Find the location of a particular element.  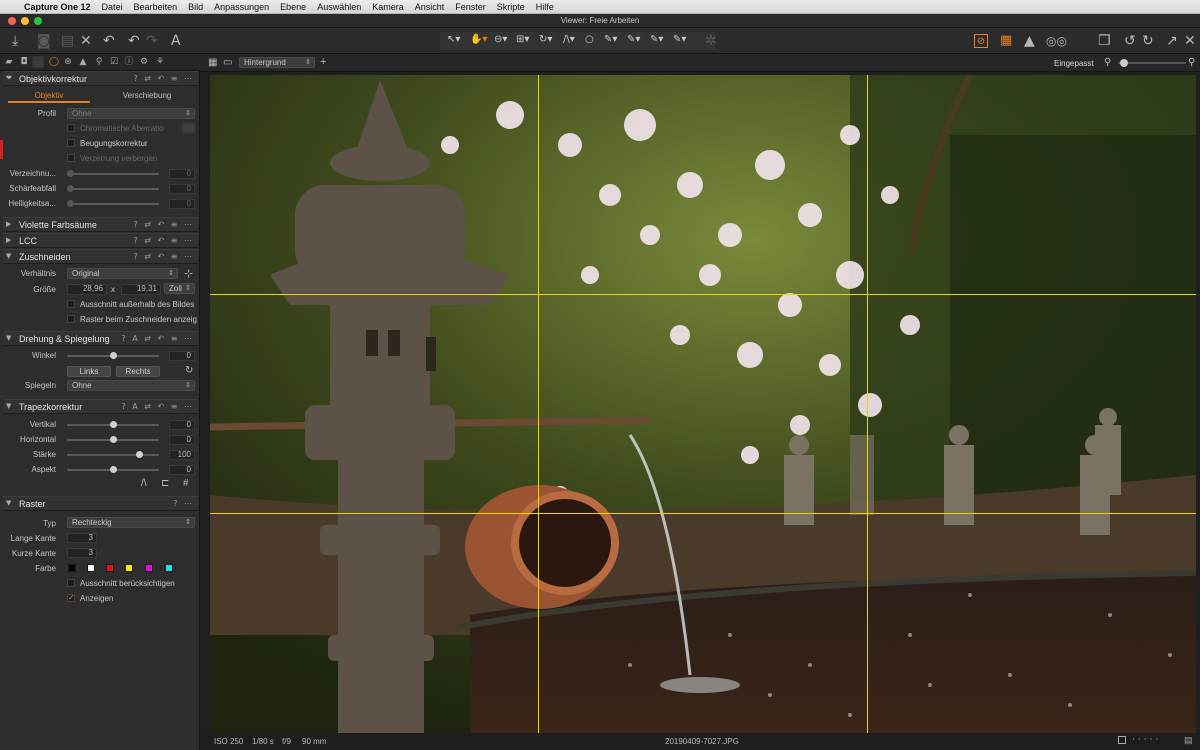

vertical-slider is located at coordinates (113, 424).